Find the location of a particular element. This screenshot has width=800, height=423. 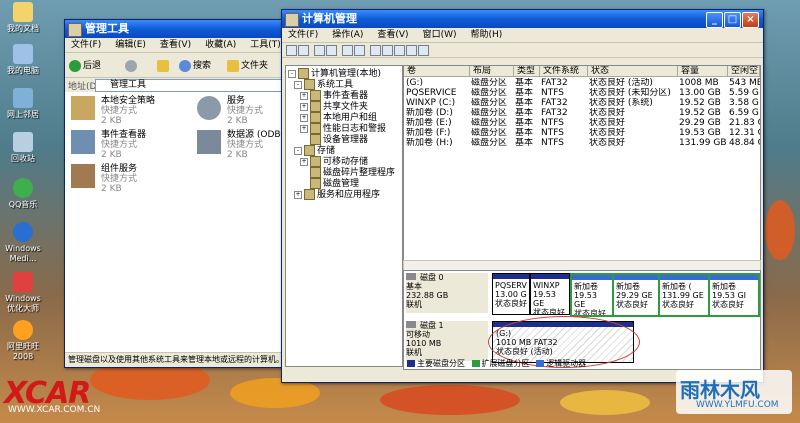

tree-node: - 系统工具 is located at coordinates (323, 84).